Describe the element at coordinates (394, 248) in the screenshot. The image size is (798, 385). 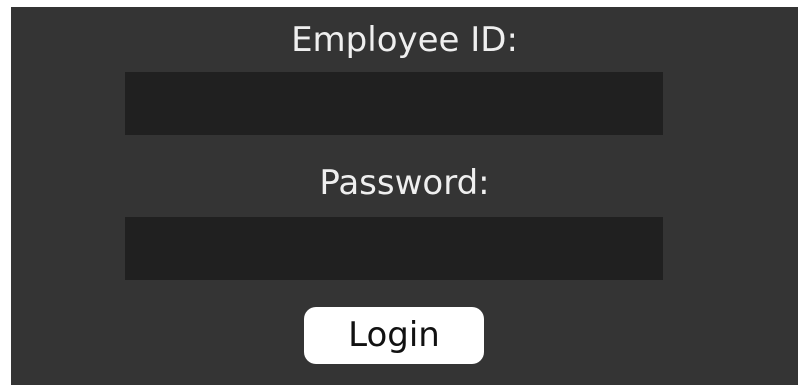
I see `password-input` at that location.